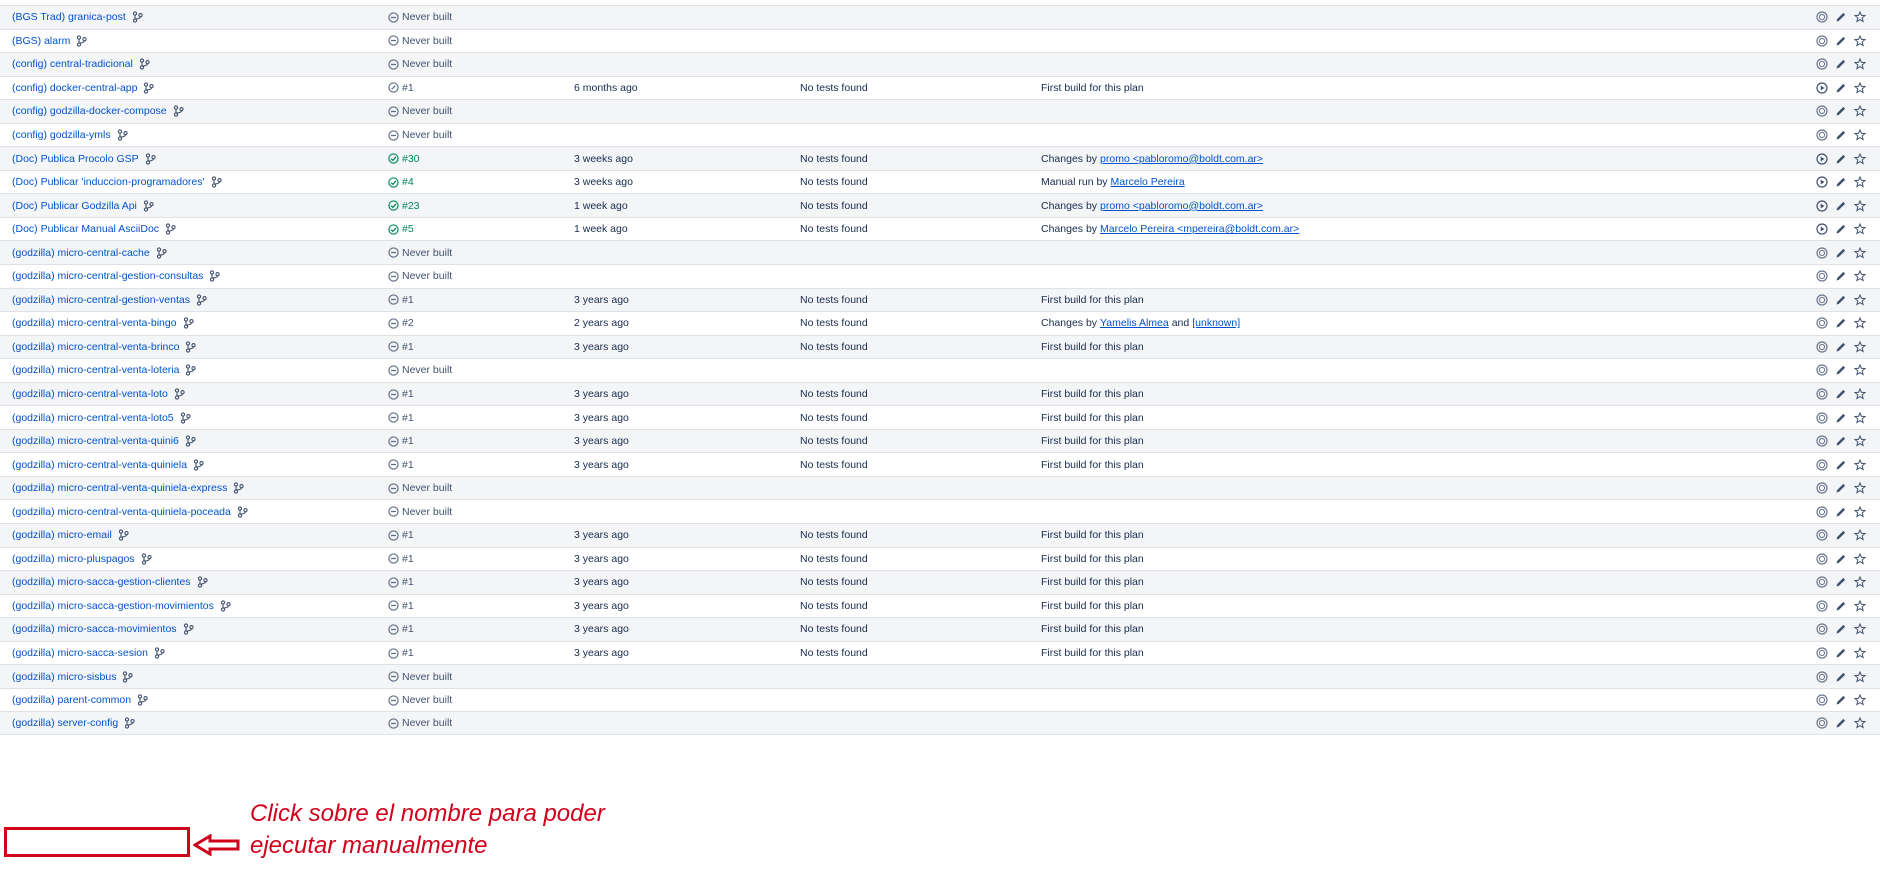 The height and width of the screenshot is (879, 1880). Describe the element at coordinates (85, 229) in the screenshot. I see `plan-name-link: (Doc) Publicar Manual AsciiDoc` at that location.